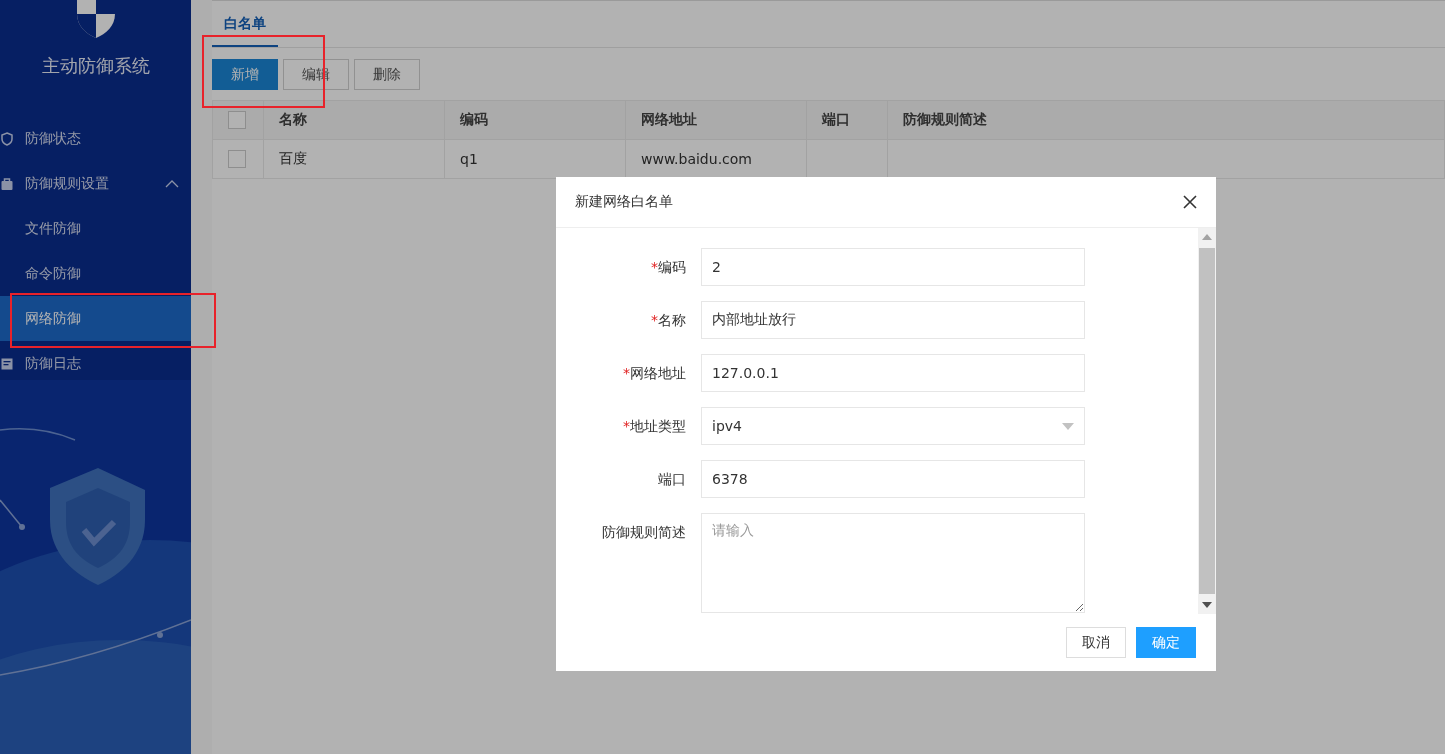 The height and width of the screenshot is (754, 1445). What do you see at coordinates (893, 267) in the screenshot?
I see `input-field: 2` at bounding box center [893, 267].